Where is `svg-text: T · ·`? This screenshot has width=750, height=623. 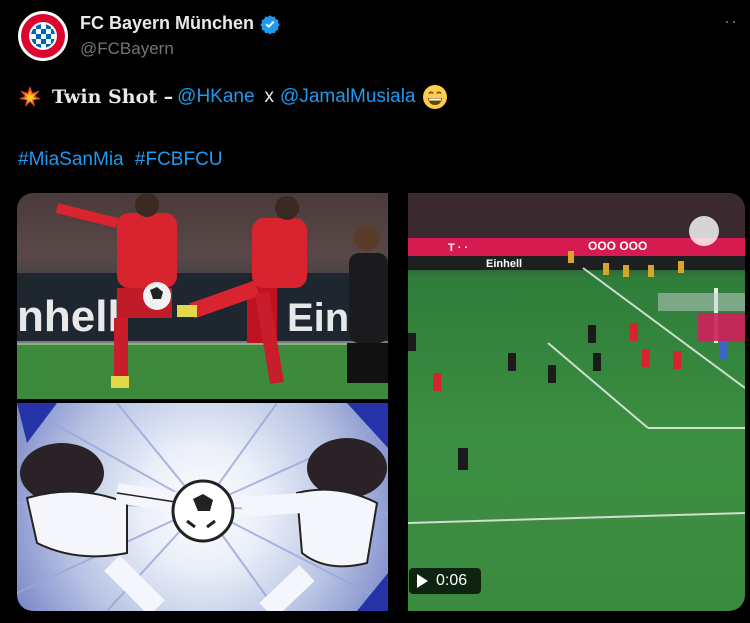 svg-text: T · · is located at coordinates (458, 248).